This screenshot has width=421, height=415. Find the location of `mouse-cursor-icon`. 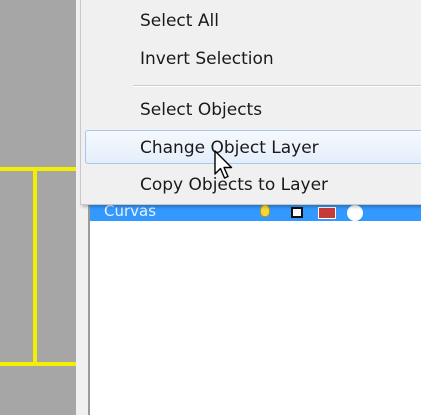

mouse-cursor-icon is located at coordinates (223, 164).